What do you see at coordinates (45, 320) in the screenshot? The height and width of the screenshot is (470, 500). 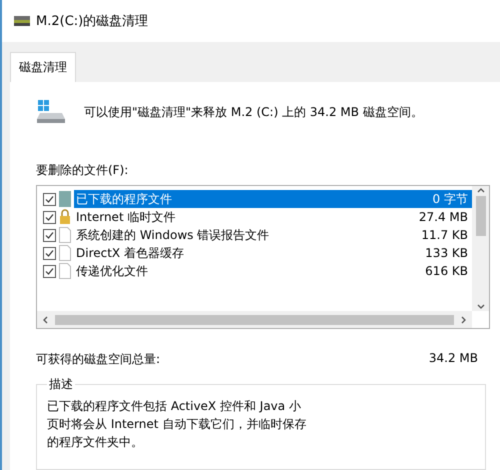 I see `scroll-left-icon` at bounding box center [45, 320].